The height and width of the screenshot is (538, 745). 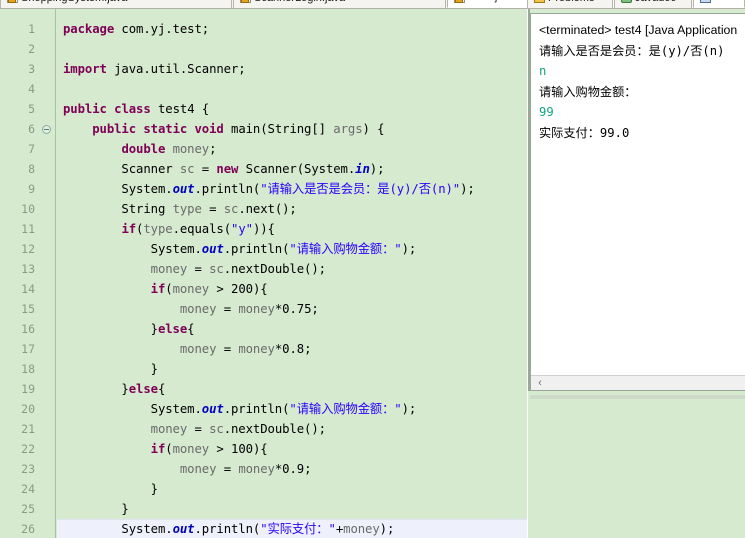 What do you see at coordinates (292, 29) in the screenshot?
I see `code-line: package com.yj.test;` at bounding box center [292, 29].